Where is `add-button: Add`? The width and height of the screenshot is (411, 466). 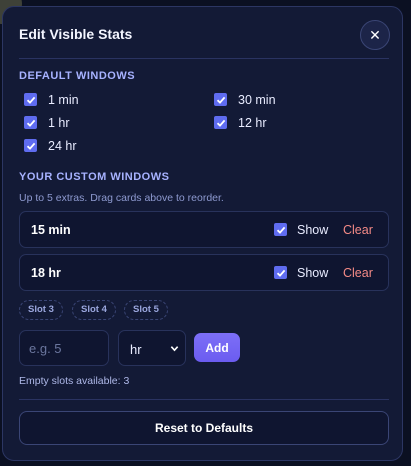
add-button: Add is located at coordinates (217, 347).